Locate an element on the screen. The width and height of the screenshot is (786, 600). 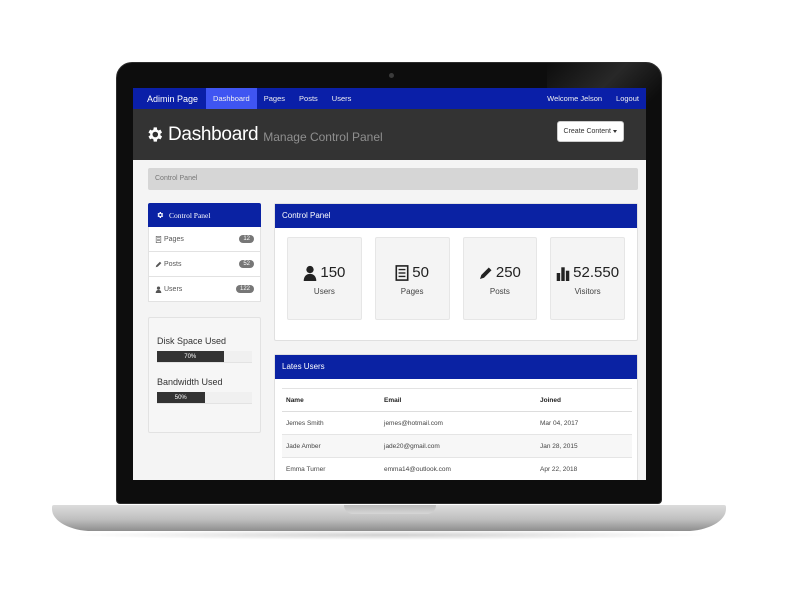
table-header-row: Name Email Joined is located at coordinates (457, 400).